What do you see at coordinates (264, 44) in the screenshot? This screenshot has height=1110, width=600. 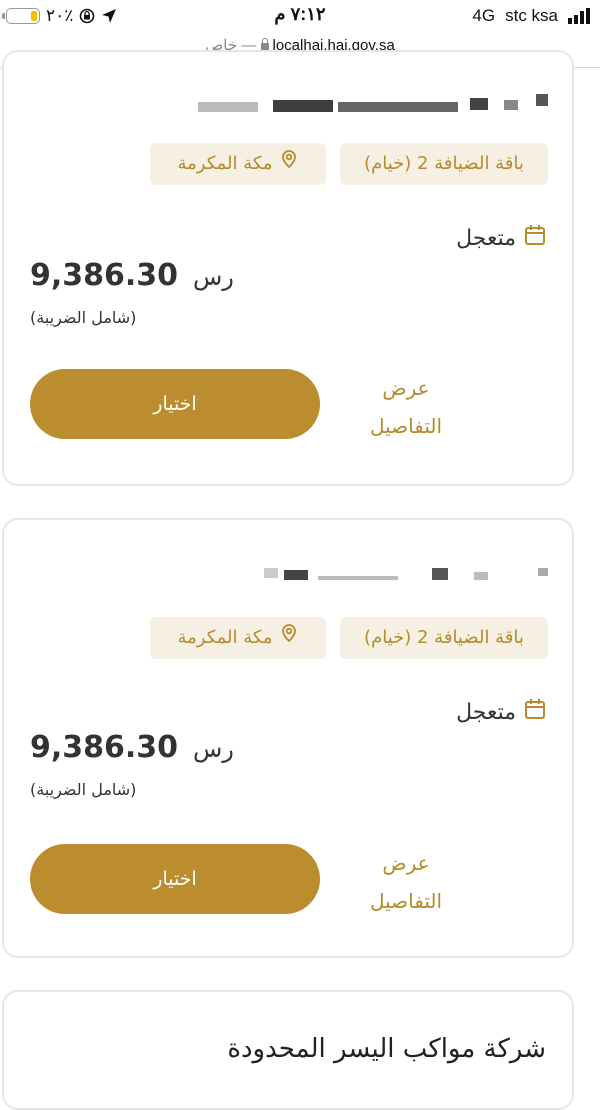 I see `lock-icon` at bounding box center [264, 44].